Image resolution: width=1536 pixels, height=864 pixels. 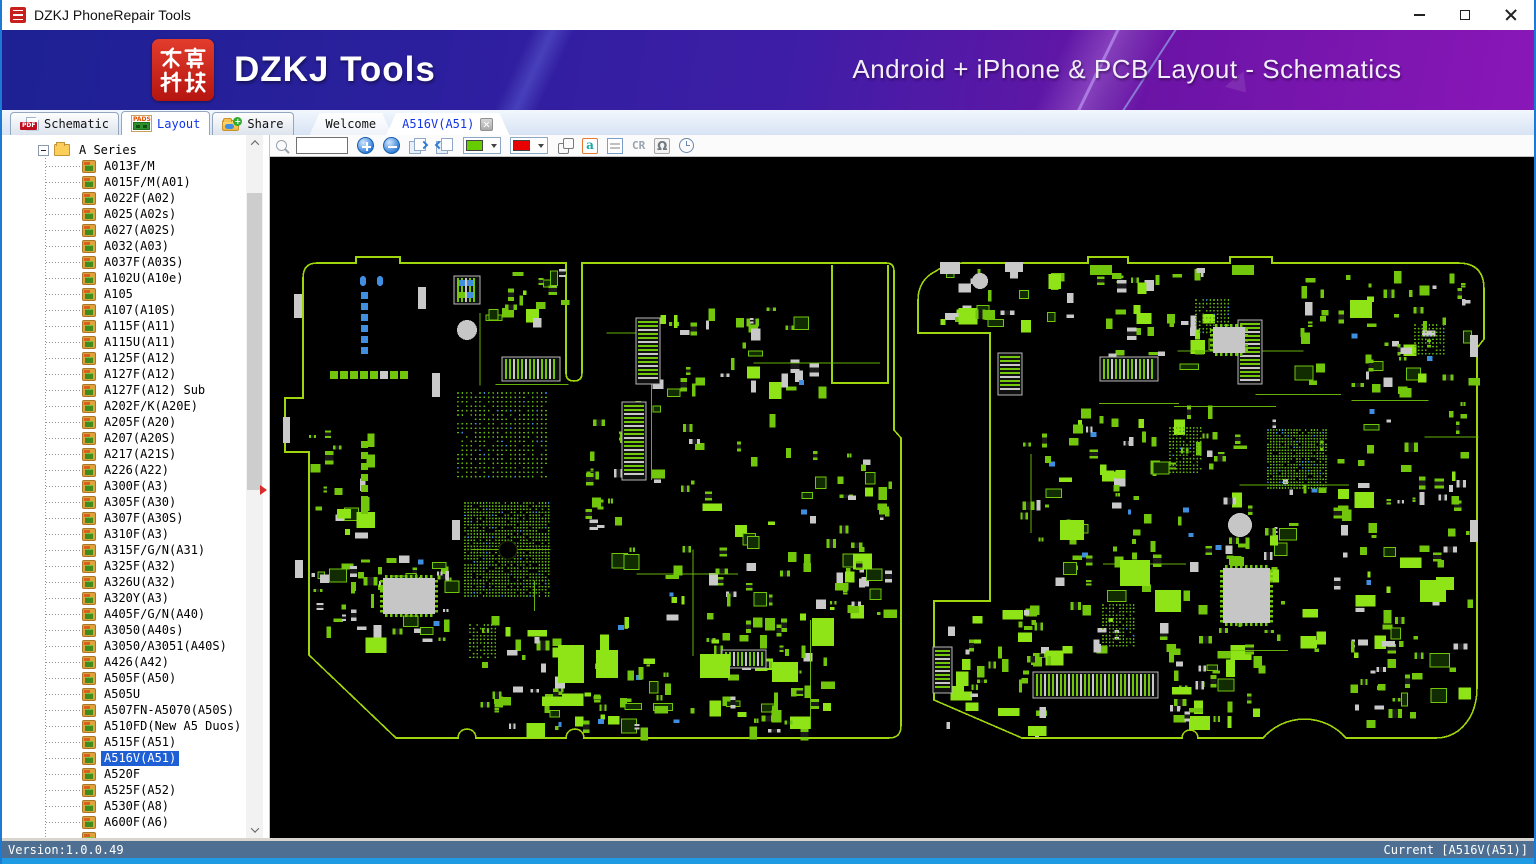 I want to click on tree-root-label: A Series, so click(x=108, y=149).